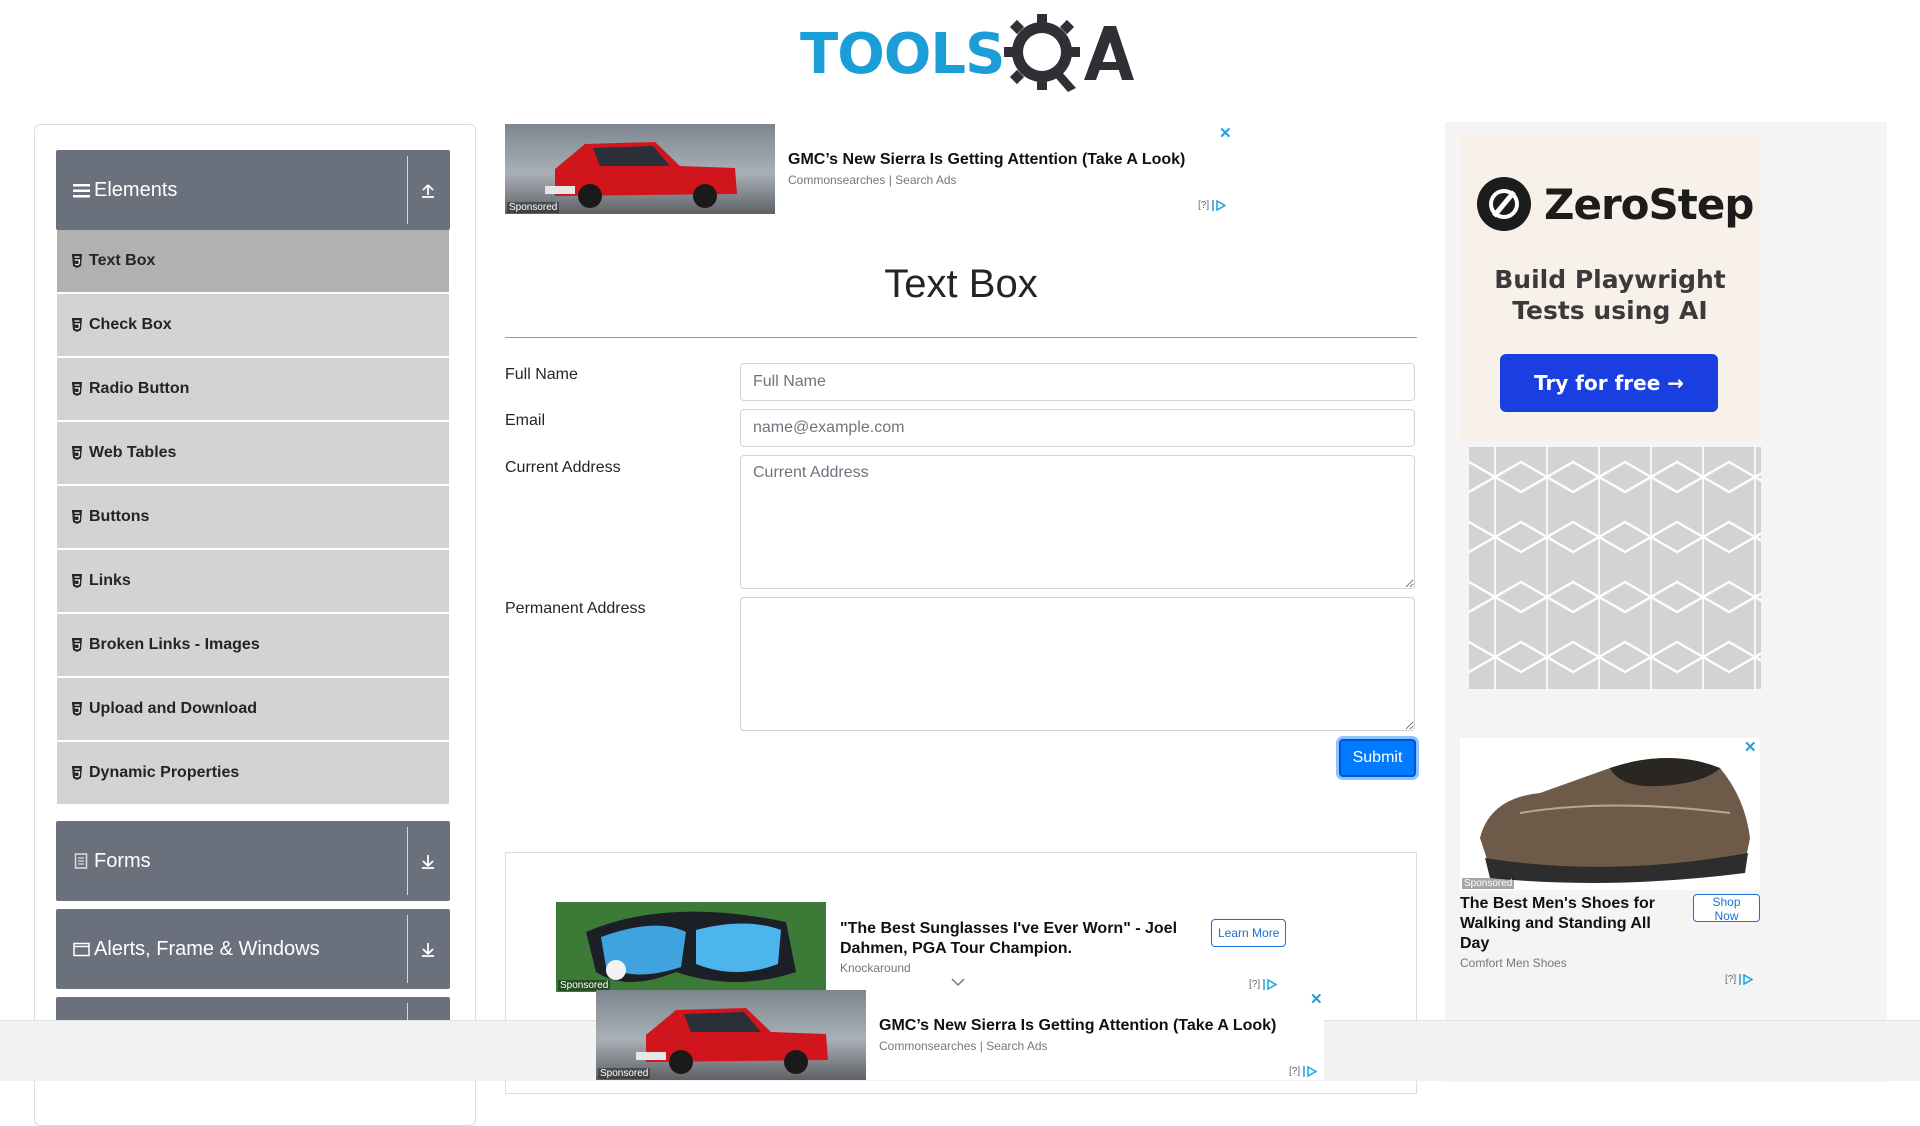 The image size is (1920, 1126). What do you see at coordinates (139, 388) in the screenshot?
I see `sidebar-item-label: Radio Button` at bounding box center [139, 388].